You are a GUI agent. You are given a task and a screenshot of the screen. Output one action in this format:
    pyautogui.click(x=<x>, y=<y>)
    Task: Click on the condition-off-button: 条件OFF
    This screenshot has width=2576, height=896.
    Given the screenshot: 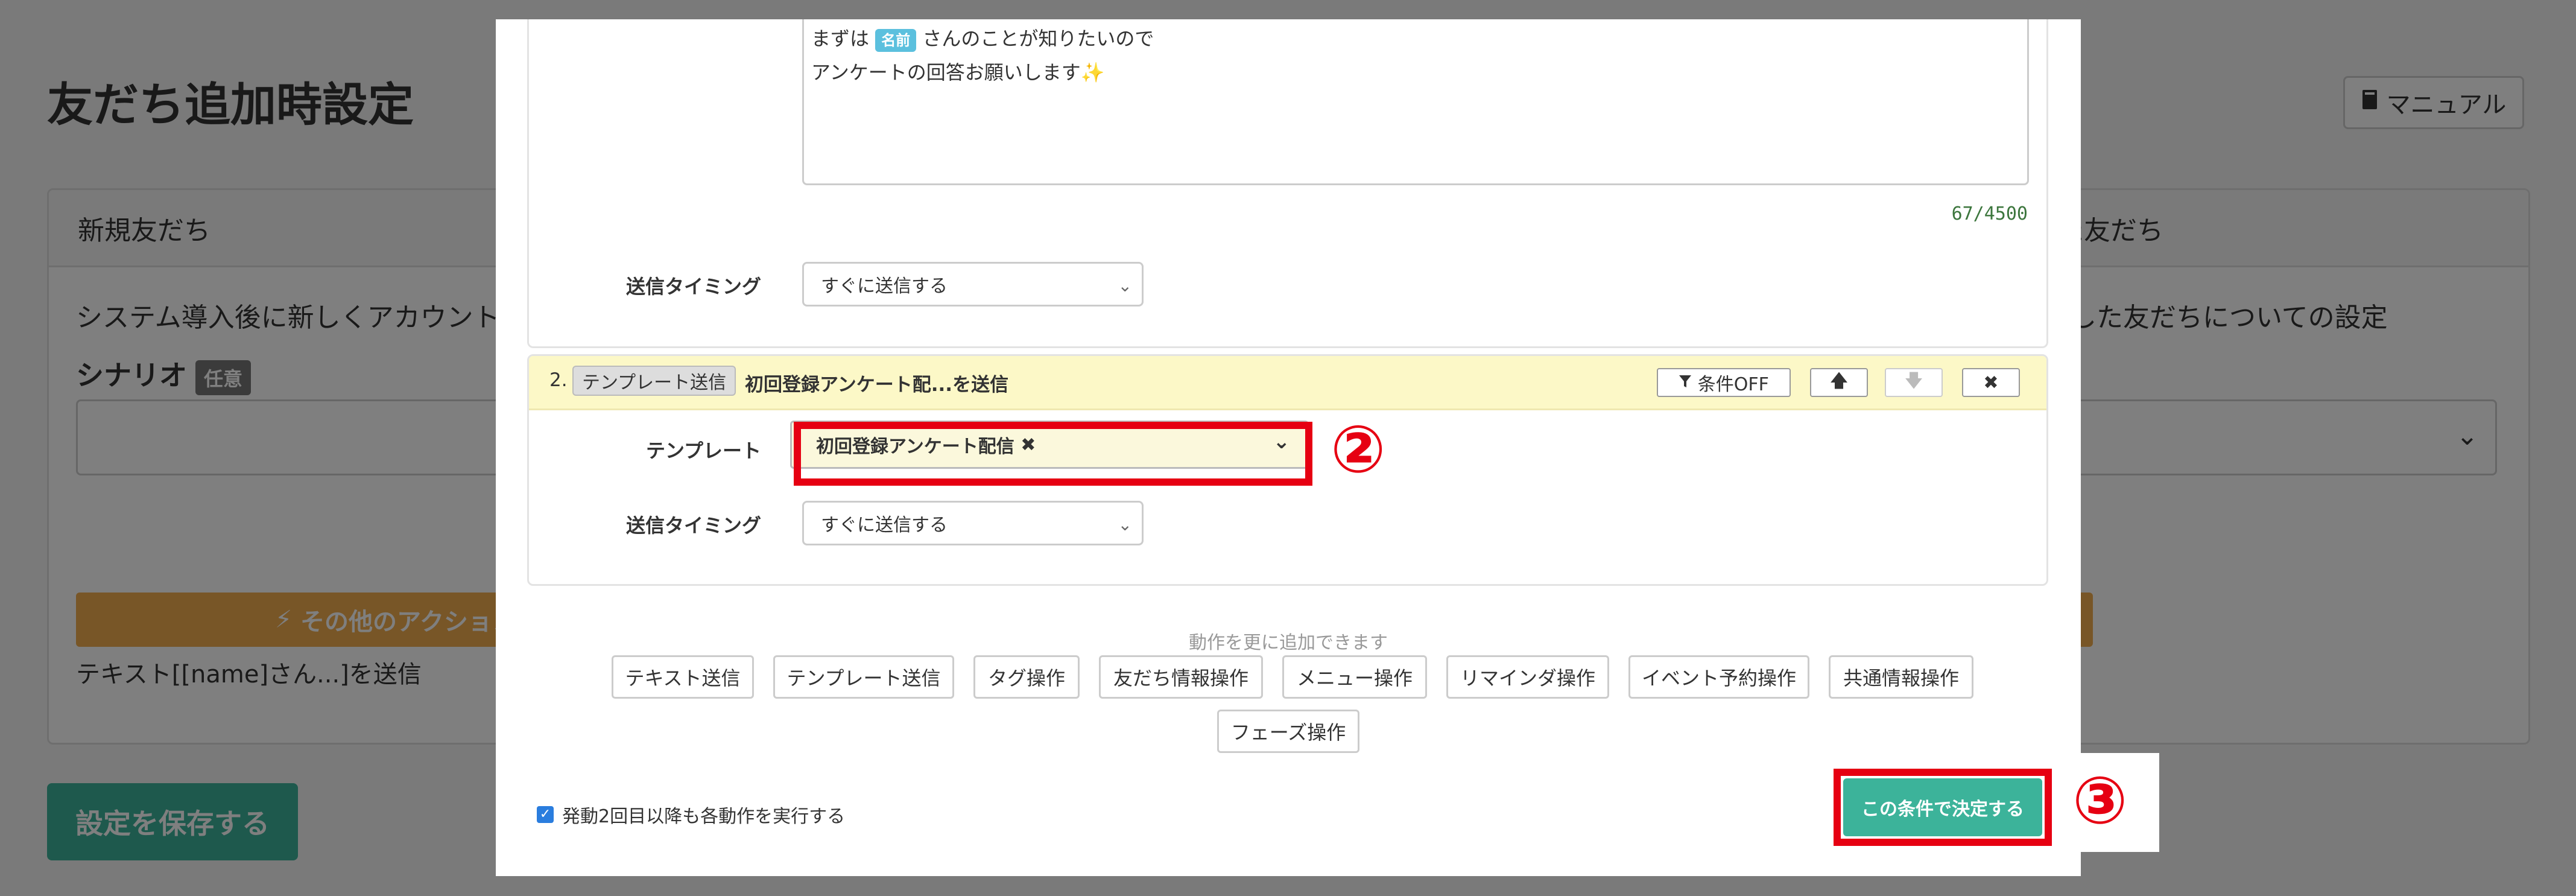 What is the action you would take?
    pyautogui.click(x=1724, y=382)
    